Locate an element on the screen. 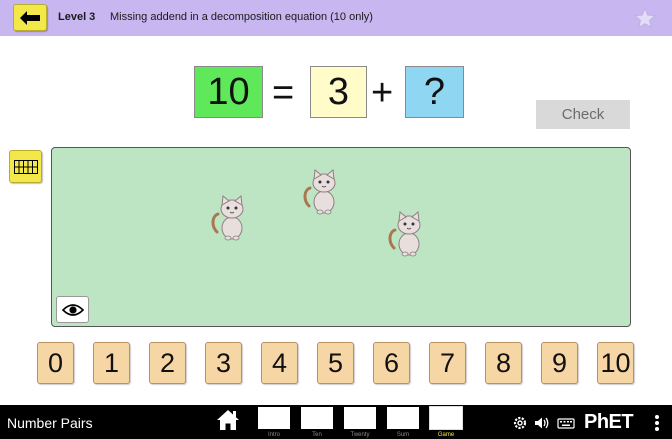 Image resolution: width=672 pixels, height=439 pixels. number-key-5: 5 is located at coordinates (335, 363).